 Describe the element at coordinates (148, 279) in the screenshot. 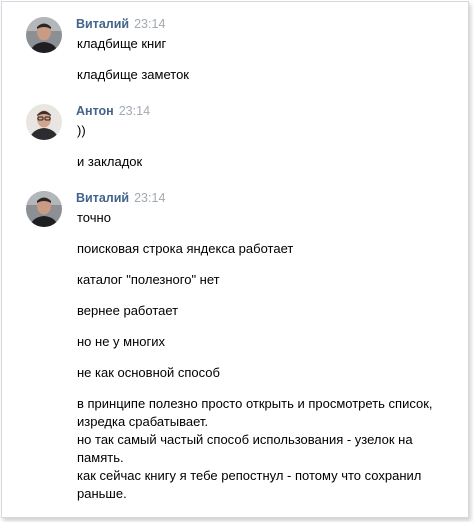

I see `message-text: каталог "полезного" нет` at that location.